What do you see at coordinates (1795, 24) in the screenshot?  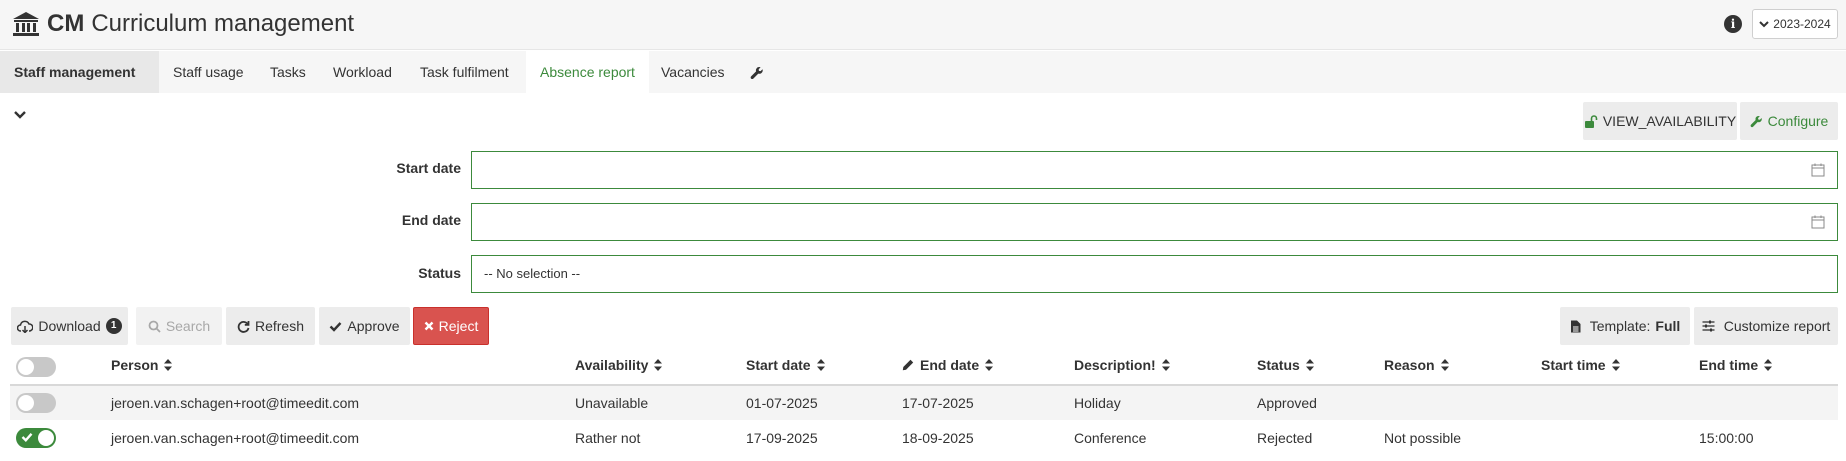 I see `year-select: 2023-2024` at bounding box center [1795, 24].